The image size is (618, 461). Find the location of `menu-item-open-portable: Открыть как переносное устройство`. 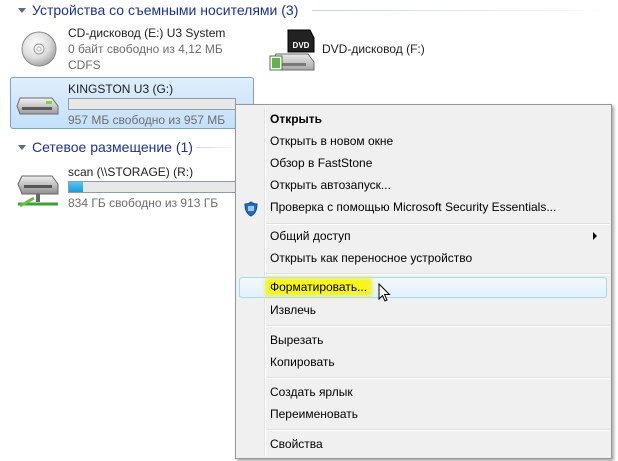

menu-item-open-portable: Открыть как переносное устройство is located at coordinates (371, 258).